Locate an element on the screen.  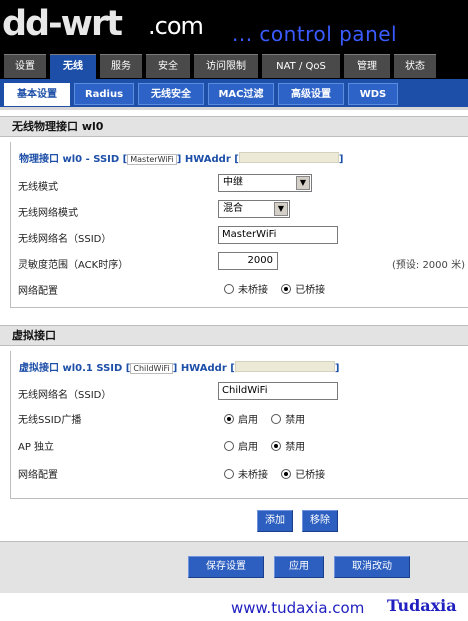
radio-ap-enable-label: 启用 is located at coordinates (248, 447).